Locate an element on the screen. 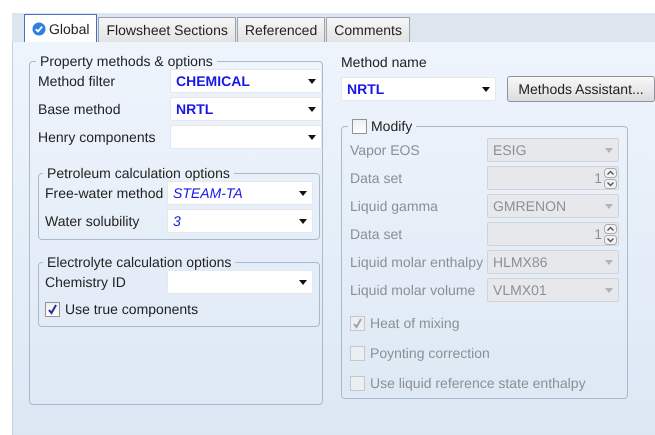  checkbox-label: Heat of mixing is located at coordinates (415, 323).